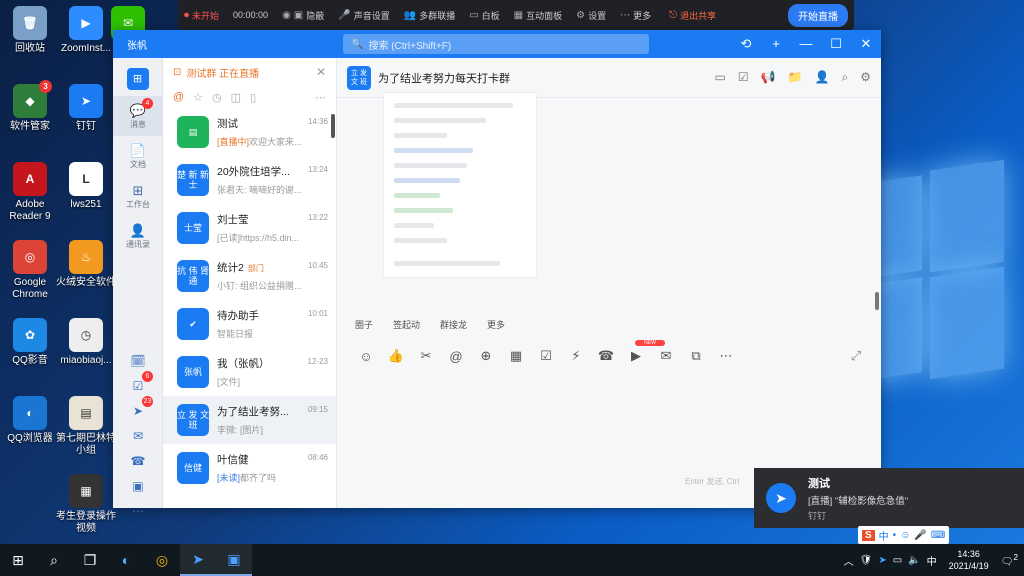 The width and height of the screenshot is (1024, 576). What do you see at coordinates (249, 420) in the screenshot?
I see `conversation-item: 立 发 文 班为了结业考努... 李微: [图片] 09:15` at bounding box center [249, 420].